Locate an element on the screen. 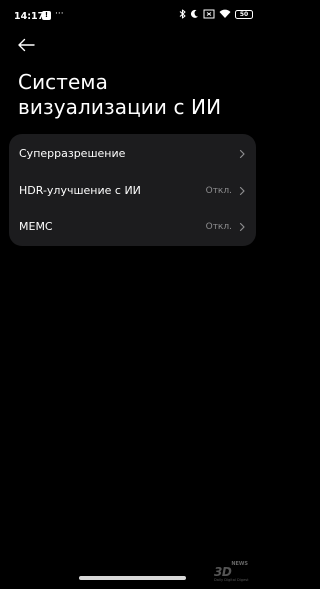 The height and width of the screenshot is (589, 320). status-left-icons: ! ··· is located at coordinates (53, 14).